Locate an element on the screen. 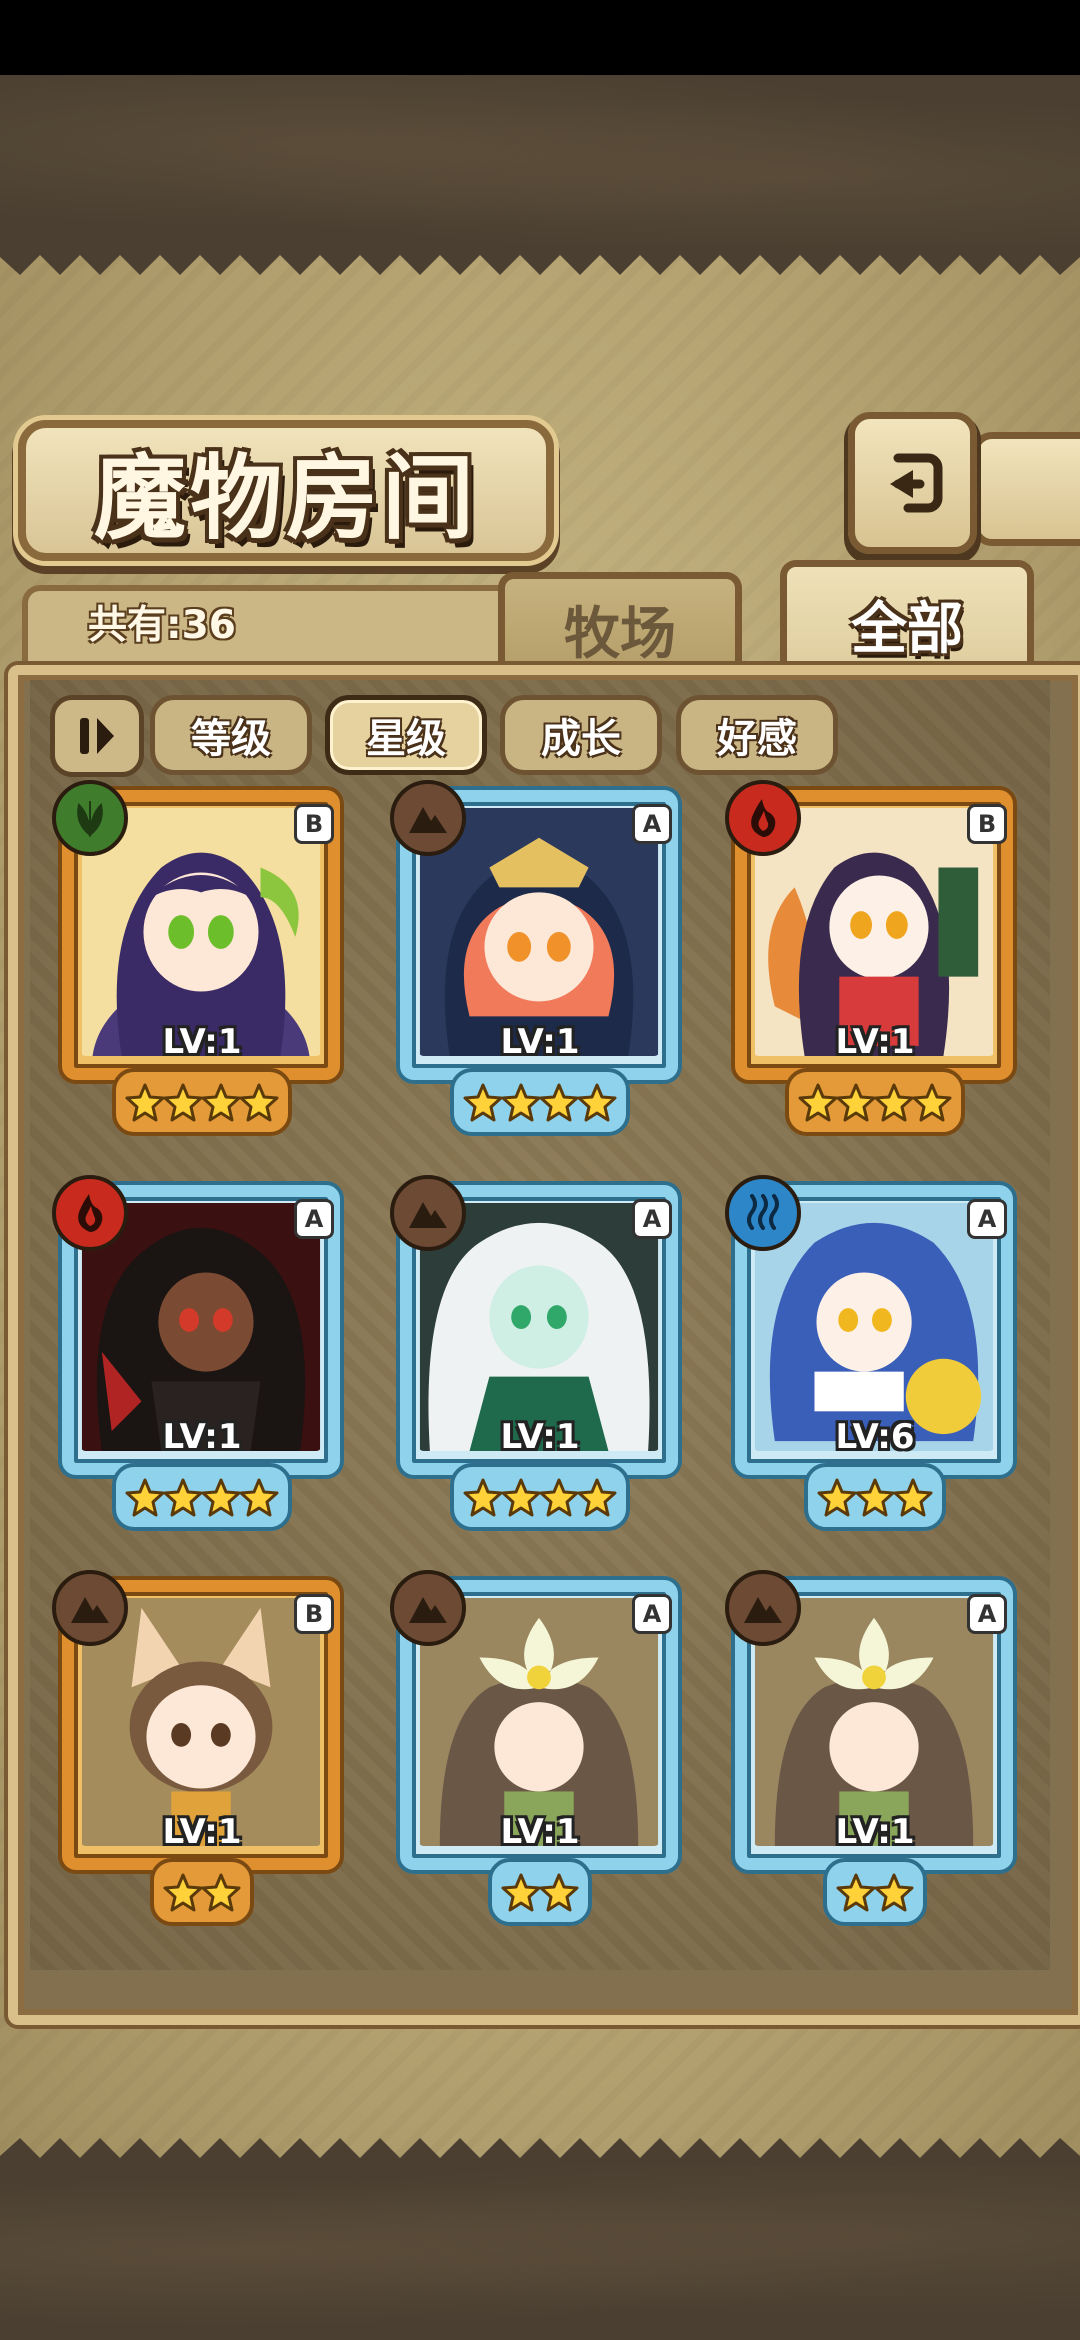 Image resolution: width=1080 pixels, height=2340 pixels. monster-card: A LV:6 is located at coordinates (875, 1355).